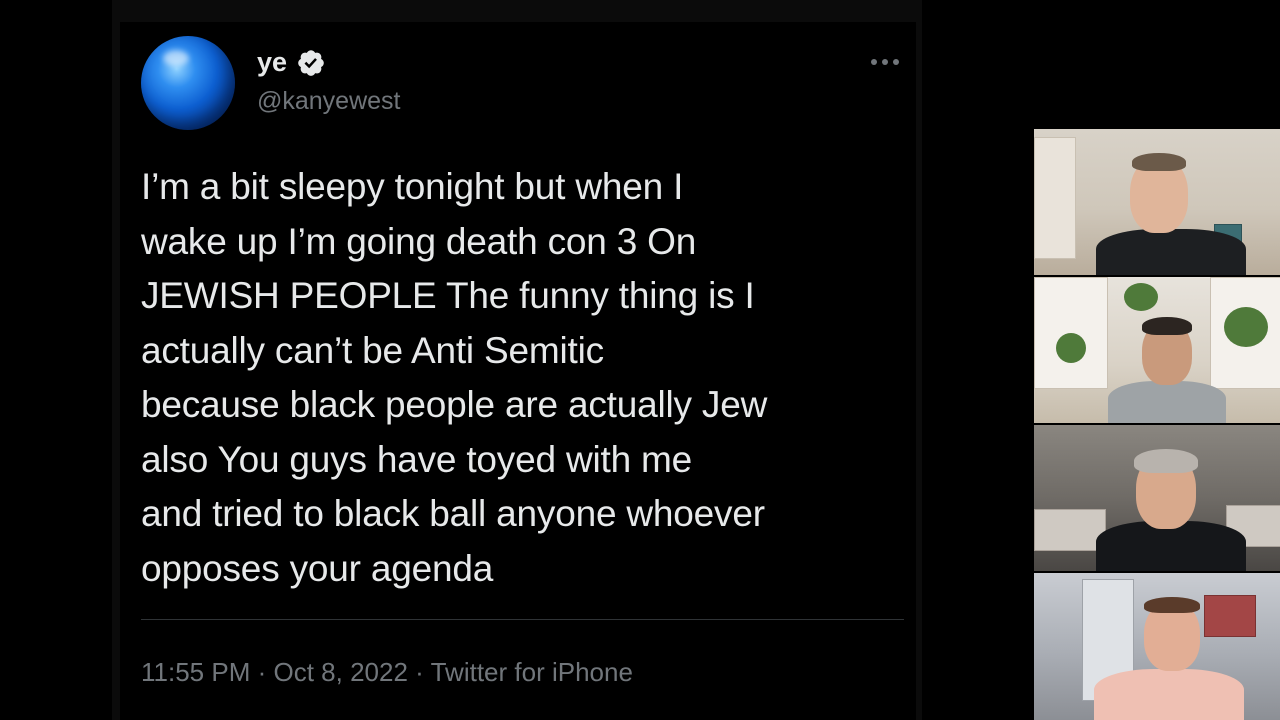 The height and width of the screenshot is (720, 1280). Describe the element at coordinates (1230, 616) in the screenshot. I see `poster` at that location.